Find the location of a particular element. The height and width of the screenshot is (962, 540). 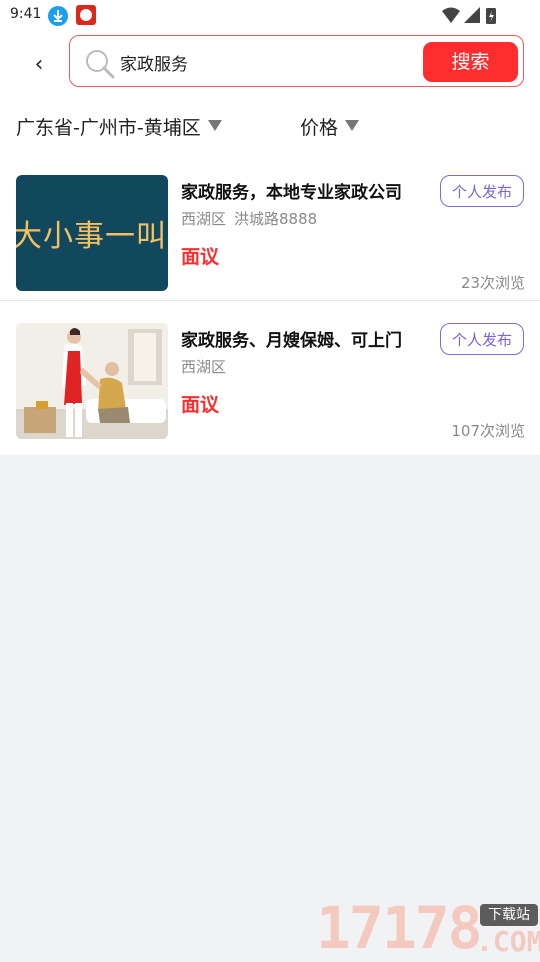

listing-location: 西湖区 洪城路8888 is located at coordinates (249, 218).